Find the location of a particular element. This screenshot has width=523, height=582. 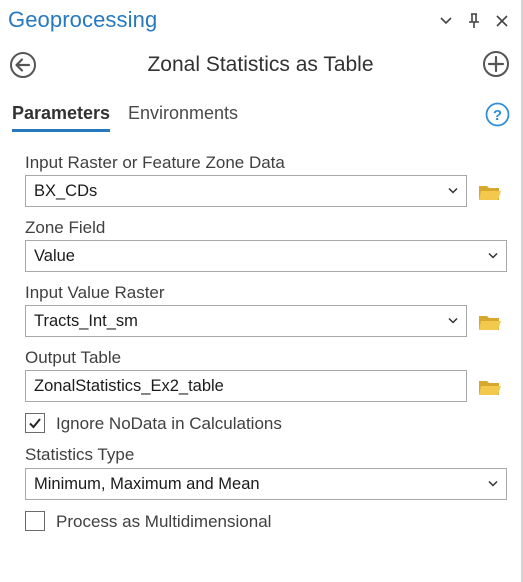

tab-environments: Environments is located at coordinates (183, 116).